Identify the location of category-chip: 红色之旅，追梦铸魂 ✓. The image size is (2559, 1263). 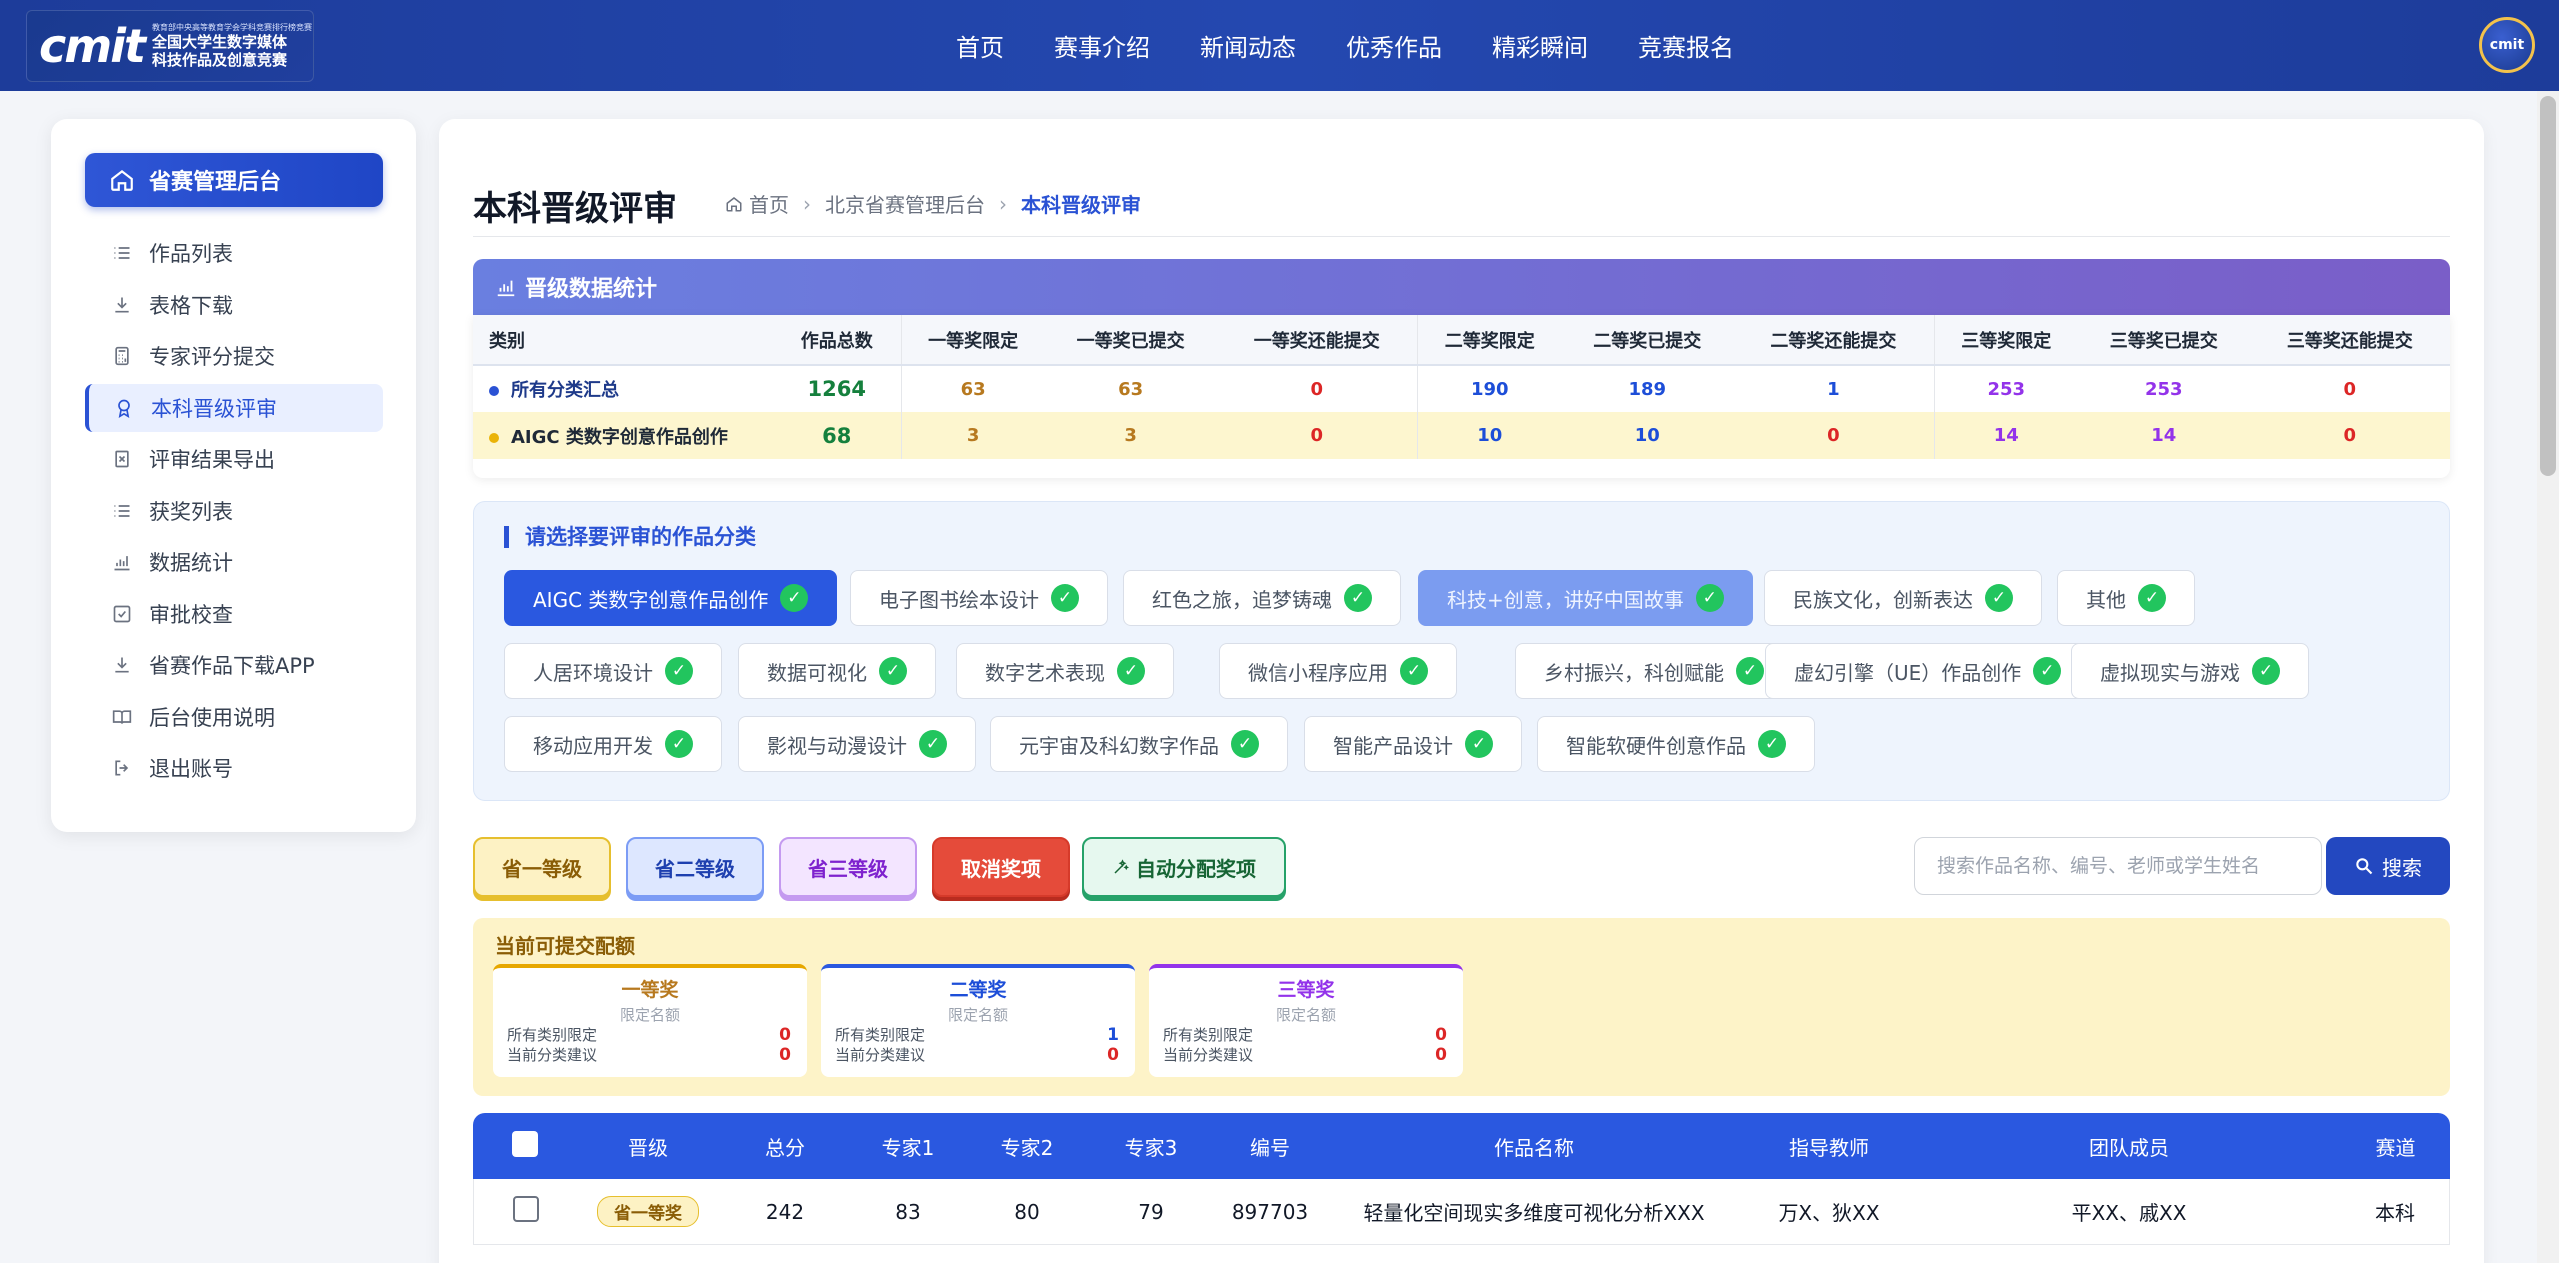
(1262, 598).